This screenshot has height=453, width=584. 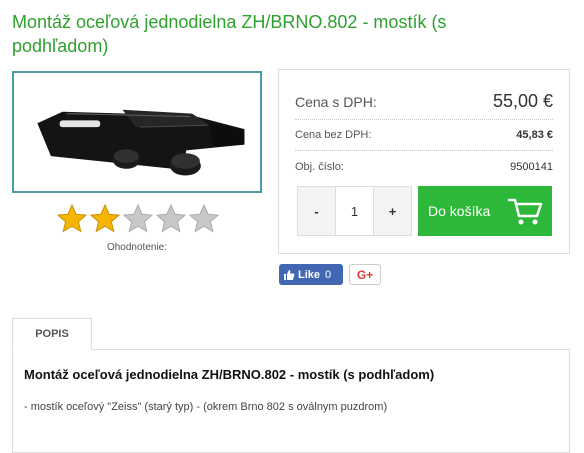 What do you see at coordinates (365, 274) in the screenshot?
I see `google-plus-button: G+` at bounding box center [365, 274].